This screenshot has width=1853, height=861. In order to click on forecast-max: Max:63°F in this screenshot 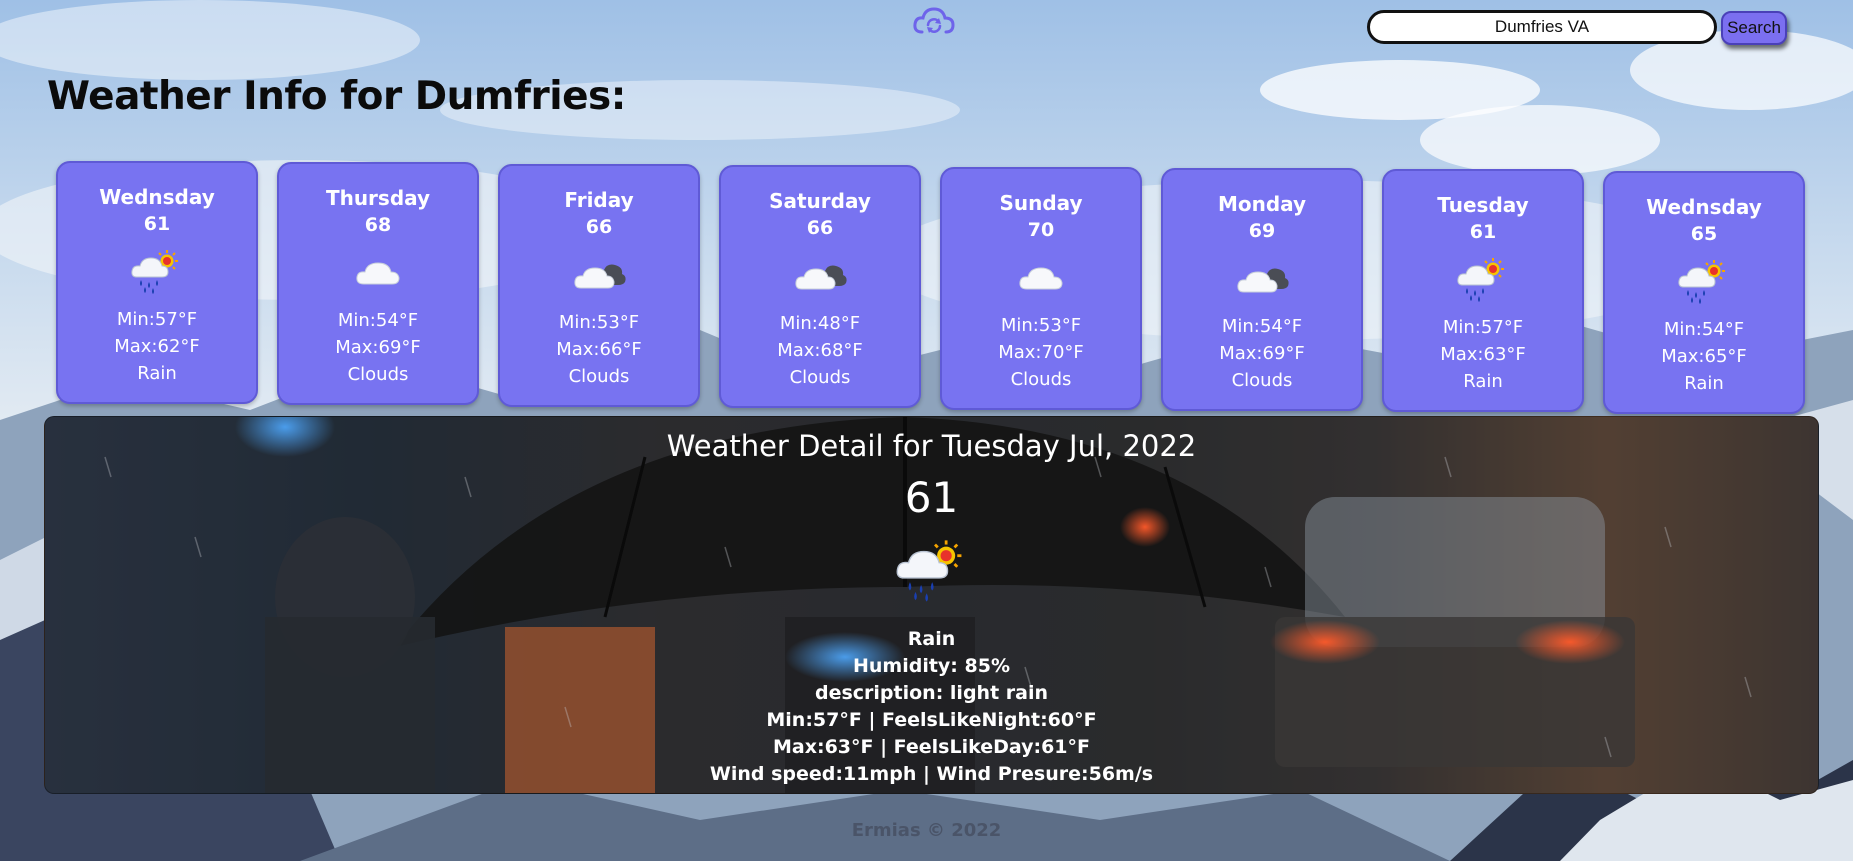, I will do `click(1483, 355)`.